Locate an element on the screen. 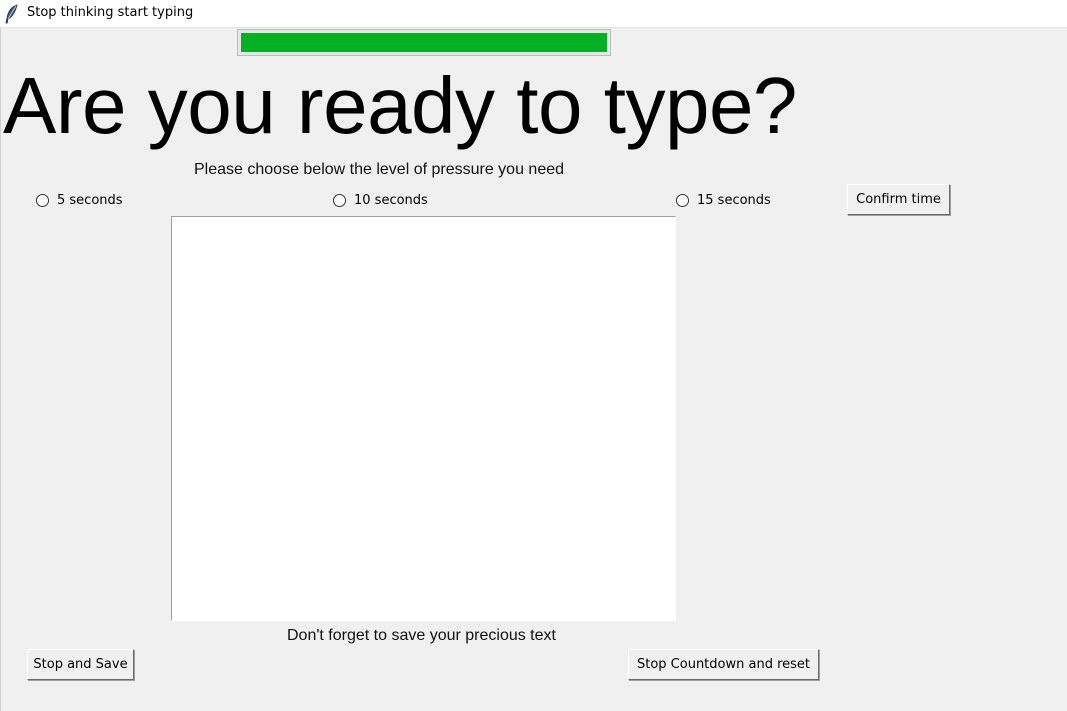 The height and width of the screenshot is (711, 1067). radio-label: 15 seconds is located at coordinates (734, 200).